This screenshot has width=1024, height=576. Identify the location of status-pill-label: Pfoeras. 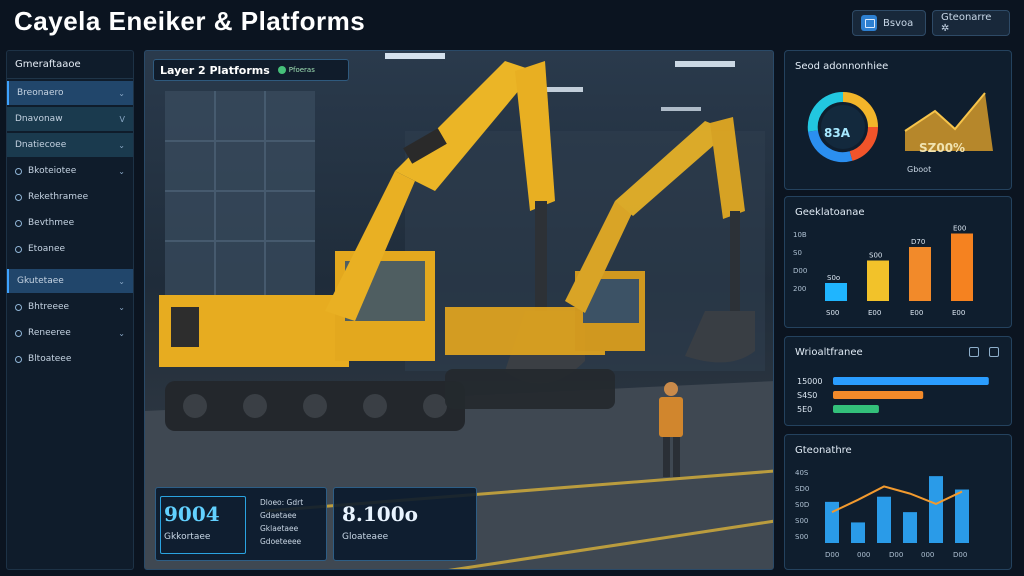
(301, 70).